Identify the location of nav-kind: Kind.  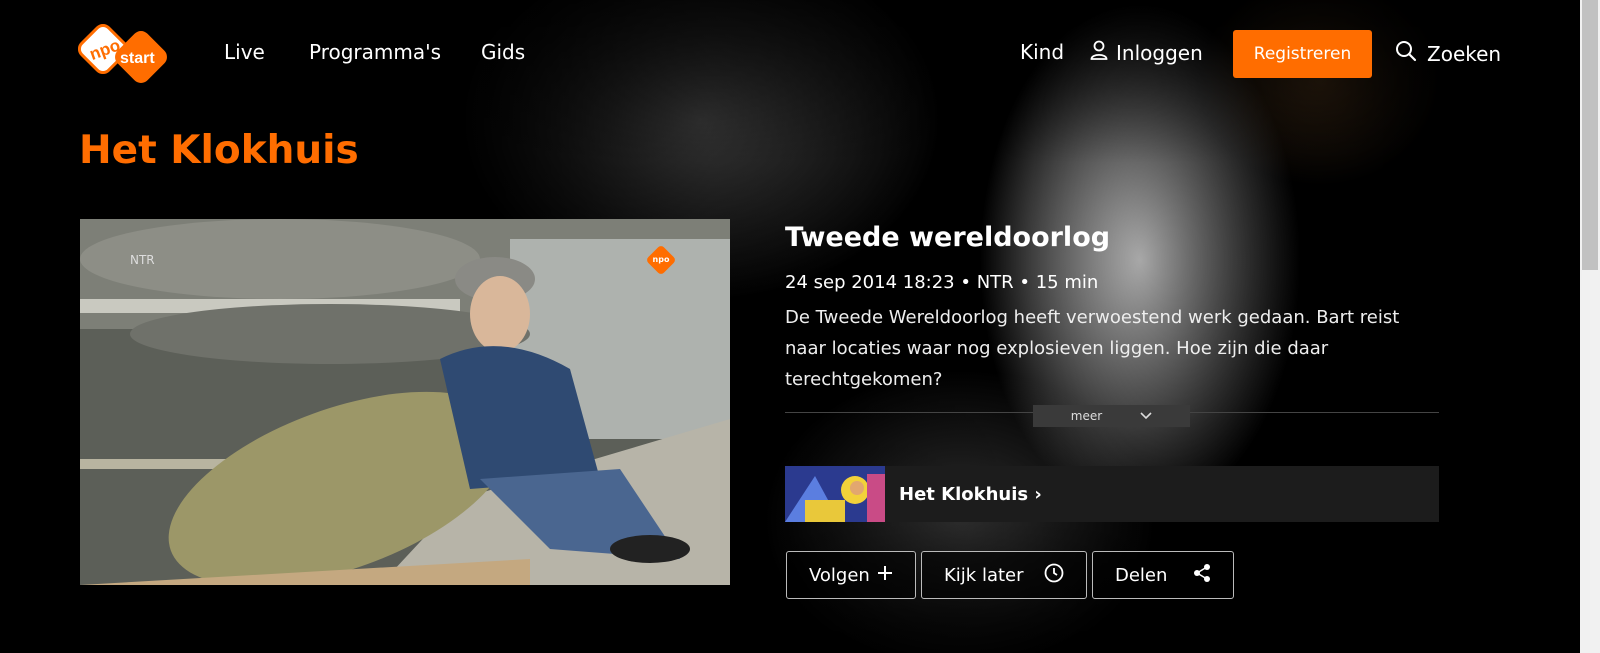
(1042, 52).